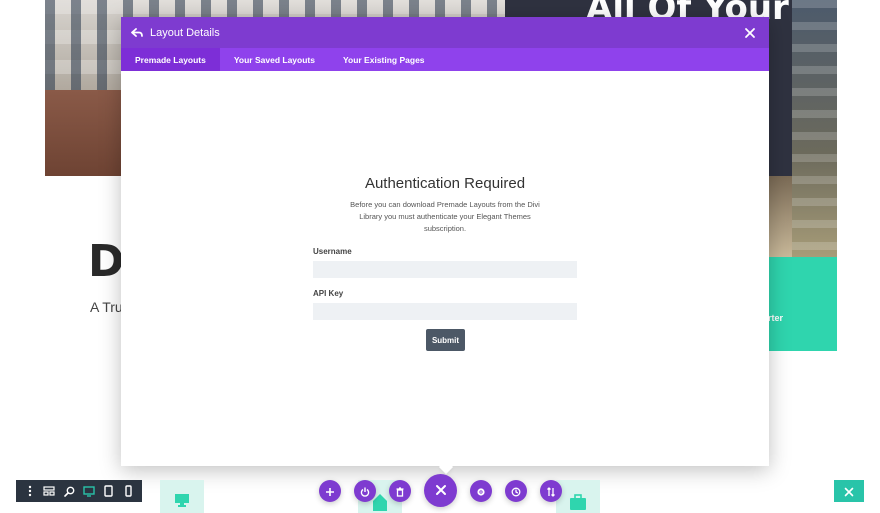 The width and height of the screenshot is (880, 513). I want to click on exit-builder-button, so click(849, 491).